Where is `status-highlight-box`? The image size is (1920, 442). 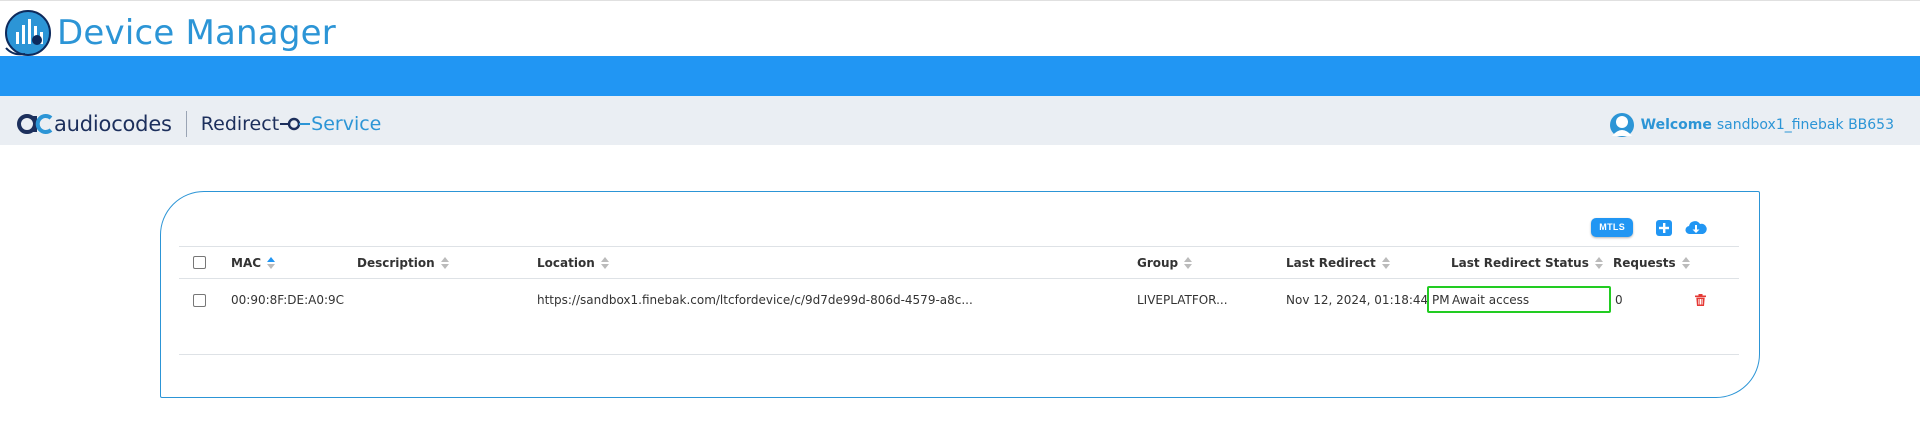
status-highlight-box is located at coordinates (1519, 299).